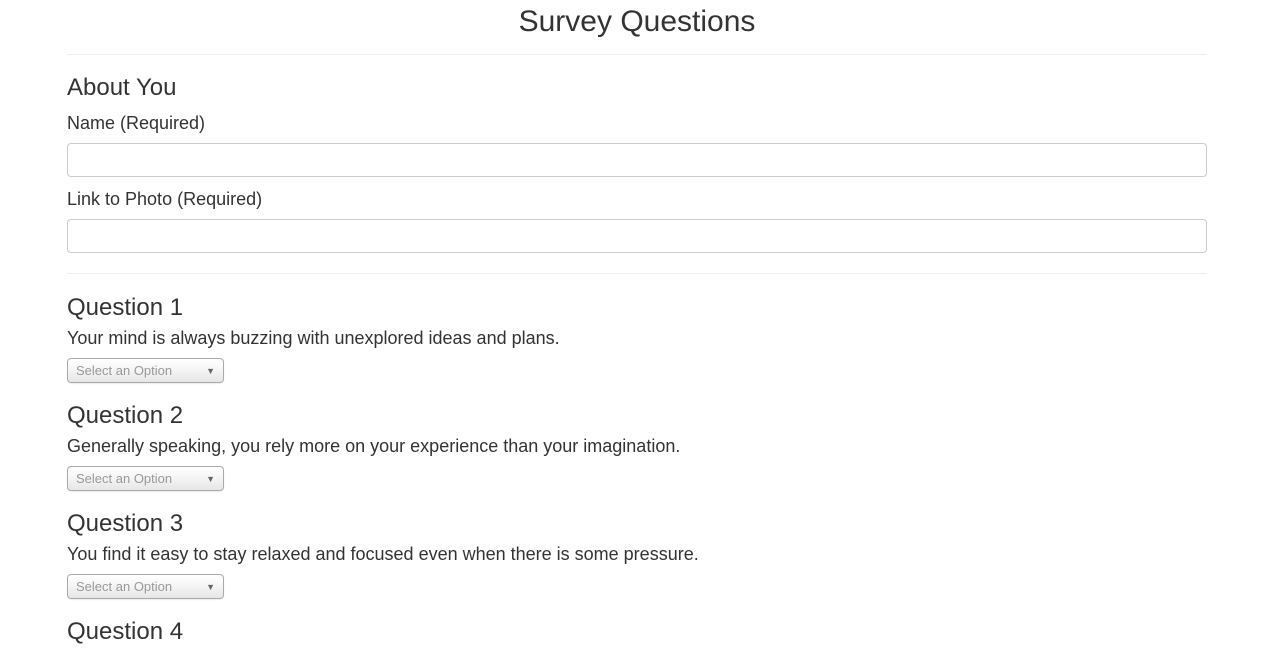  What do you see at coordinates (637, 27) in the screenshot?
I see `page-title: Survey Questions` at bounding box center [637, 27].